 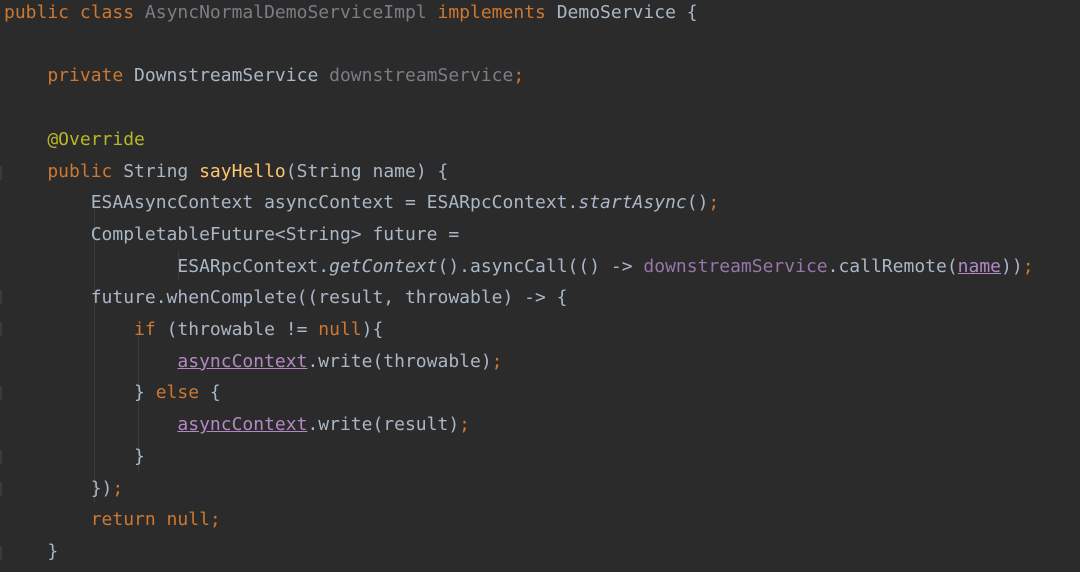 I want to click on code-token: null, so click(x=340, y=329).